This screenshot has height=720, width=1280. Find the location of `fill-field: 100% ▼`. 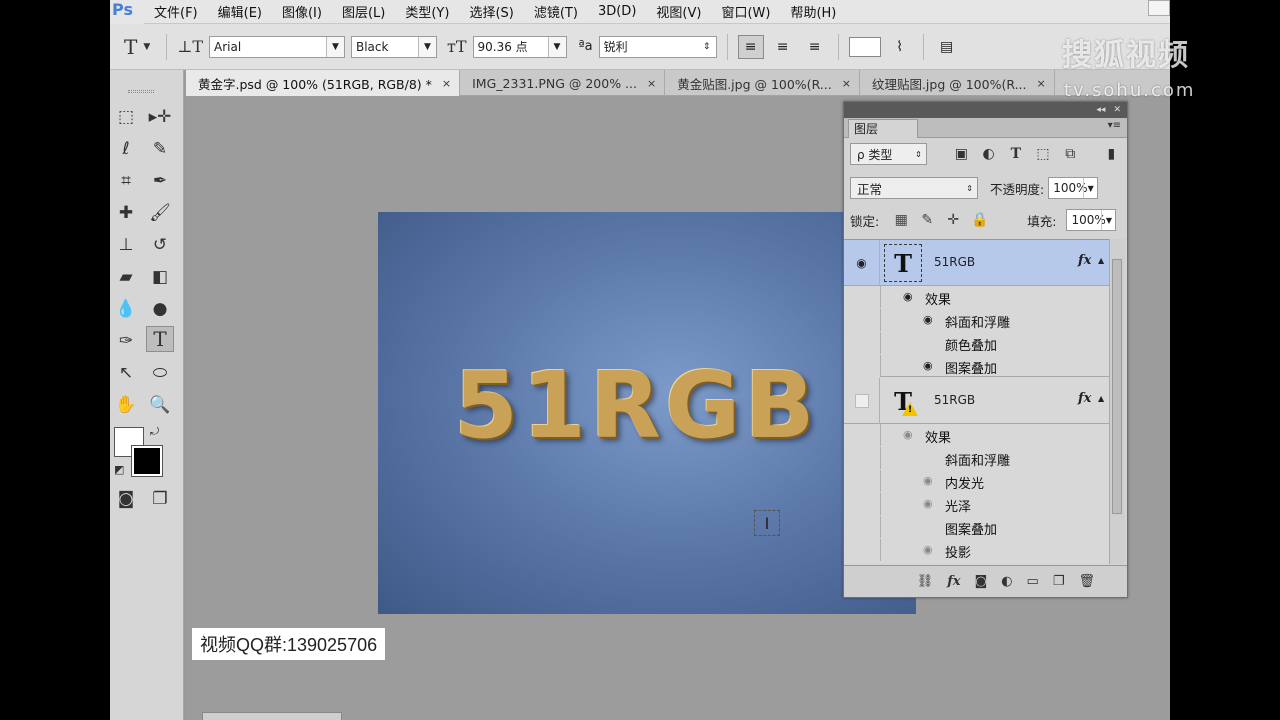

fill-field: 100% ▼ is located at coordinates (1091, 220).